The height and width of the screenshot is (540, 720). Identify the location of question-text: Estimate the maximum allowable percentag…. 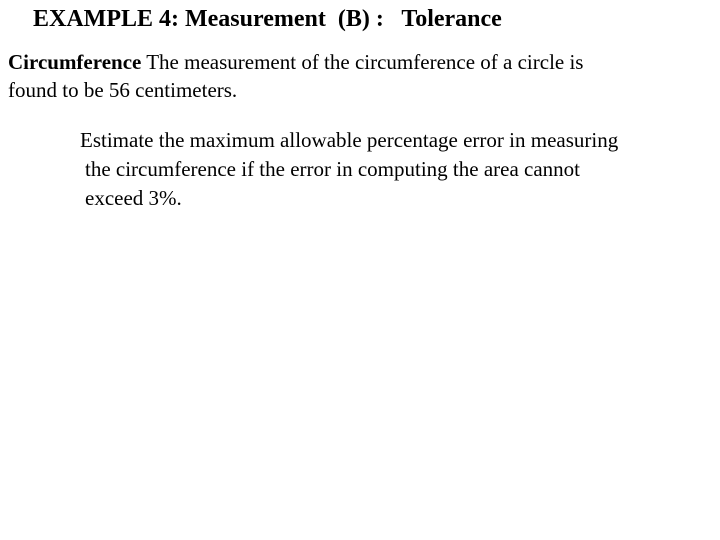
(395, 169).